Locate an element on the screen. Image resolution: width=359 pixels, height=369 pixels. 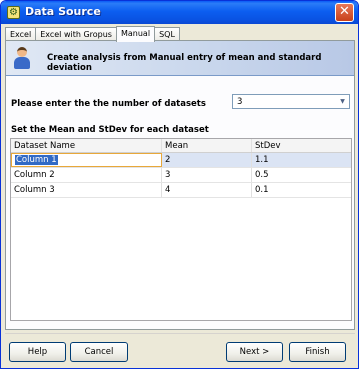
footer-divider is located at coordinates (180, 333).